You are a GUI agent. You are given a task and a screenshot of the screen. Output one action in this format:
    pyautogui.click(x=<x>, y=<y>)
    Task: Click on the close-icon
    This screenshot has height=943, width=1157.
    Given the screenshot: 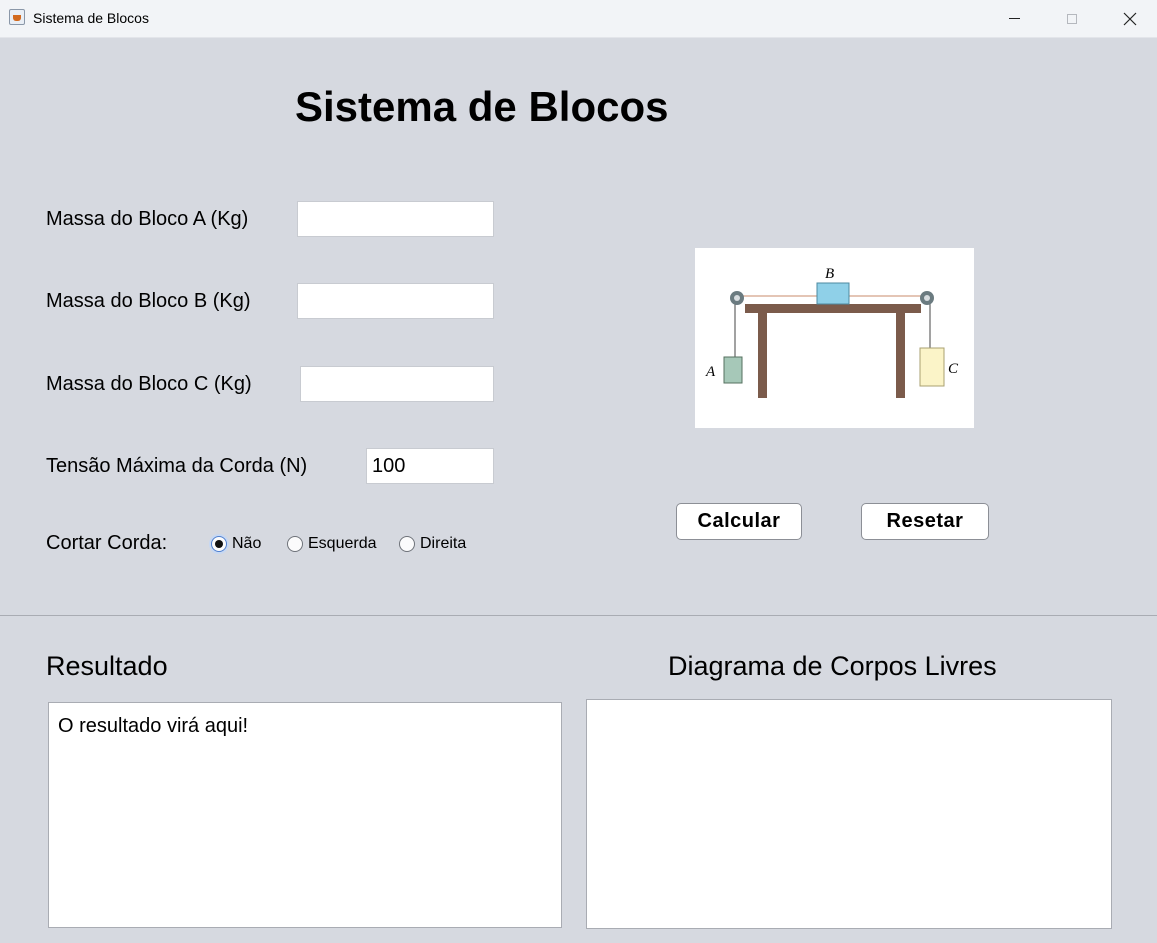 What is the action you would take?
    pyautogui.click(x=1130, y=18)
    